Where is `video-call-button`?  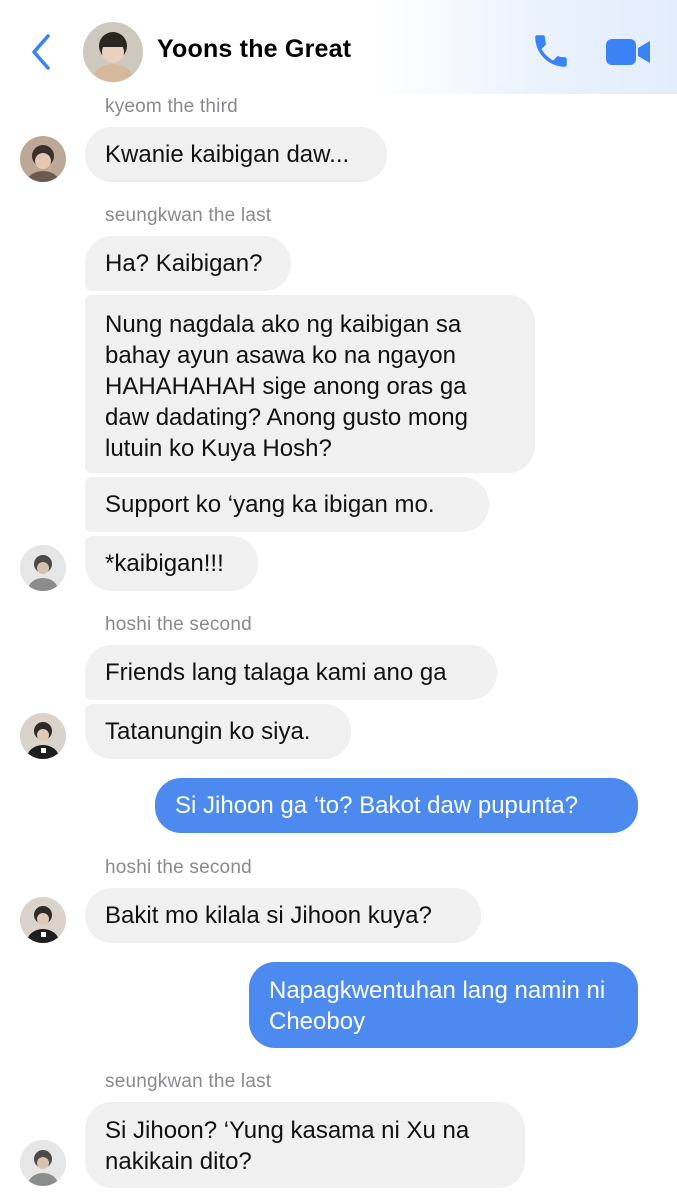 video-call-button is located at coordinates (628, 52).